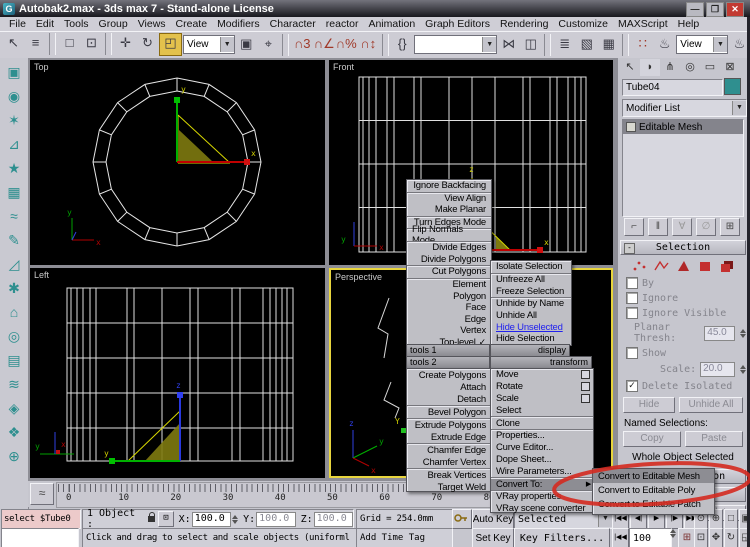  Describe the element at coordinates (276, 519) in the screenshot. I see `y-coordinate-field: 100.0` at that location.